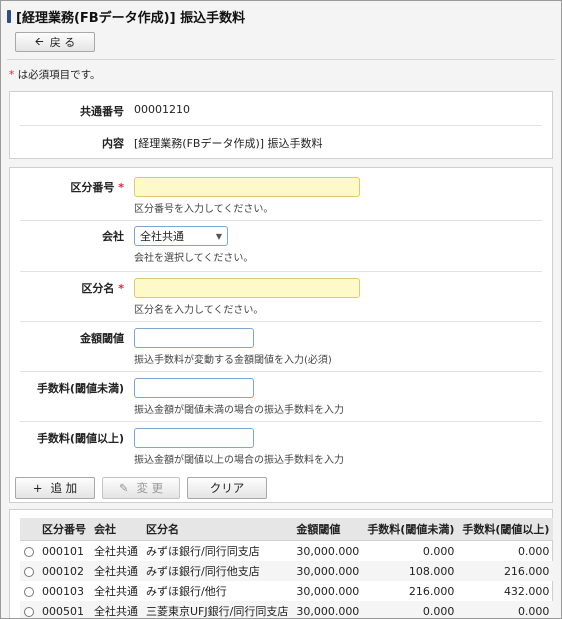  I want to click on fee-above-label: 手数料(閾値以上), so click(80, 438).